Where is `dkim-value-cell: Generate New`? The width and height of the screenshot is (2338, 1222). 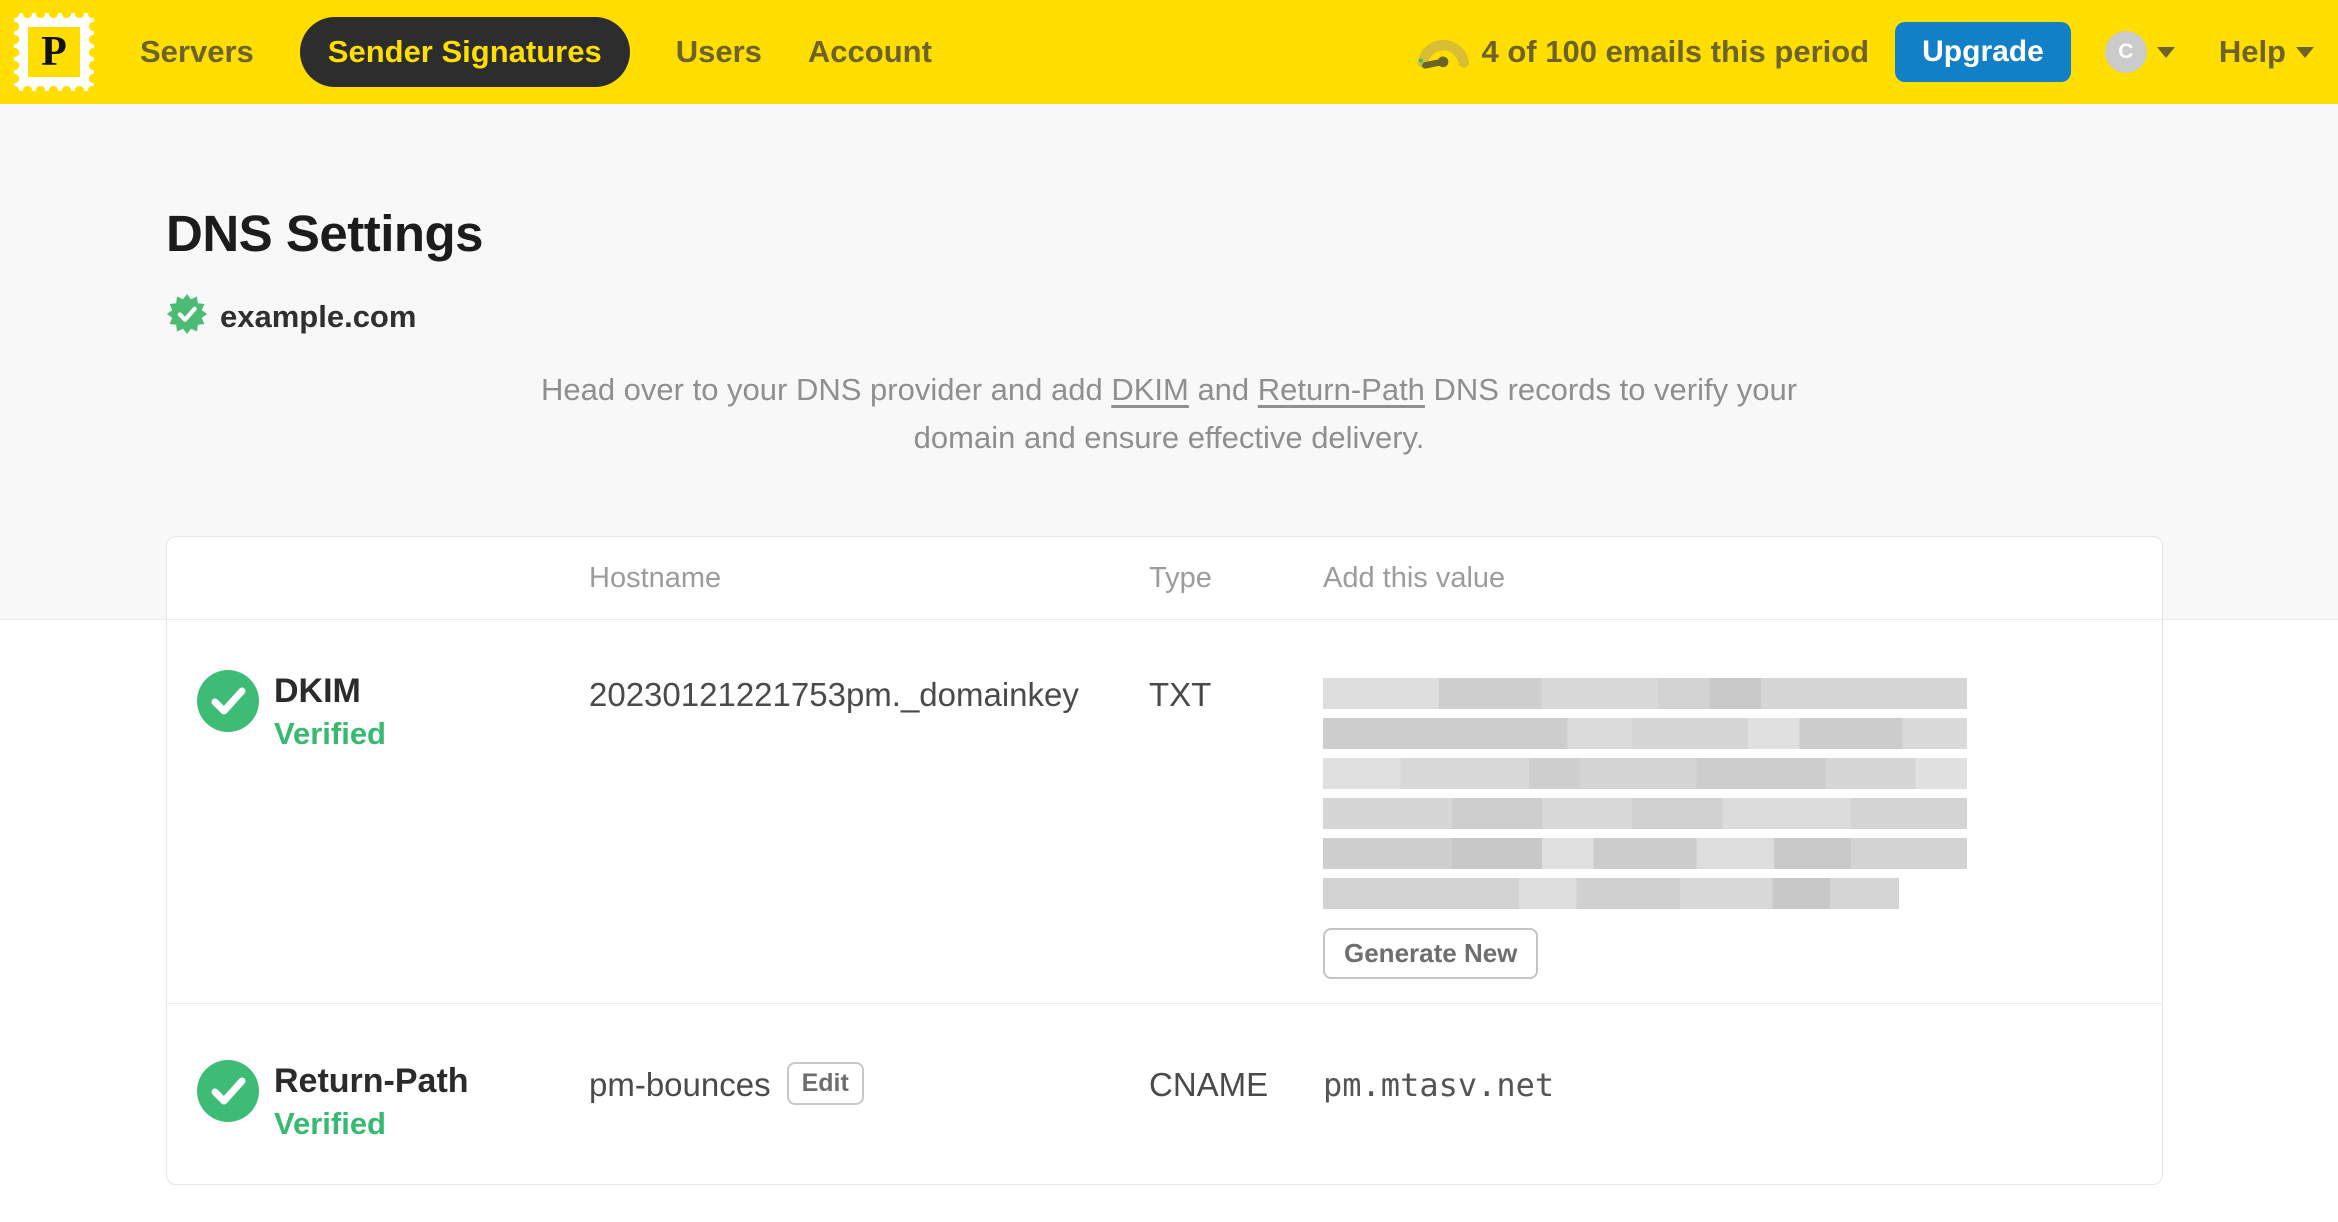
dkim-value-cell: Generate New is located at coordinates (1742, 836).